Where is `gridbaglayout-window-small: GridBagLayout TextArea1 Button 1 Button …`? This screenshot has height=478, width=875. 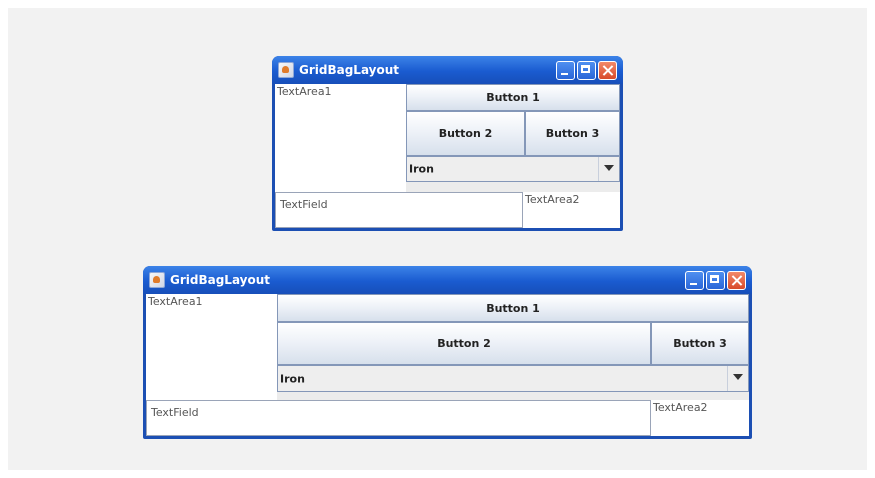 gridbaglayout-window-small: GridBagLayout TextArea1 Button 1 Button … is located at coordinates (447, 143).